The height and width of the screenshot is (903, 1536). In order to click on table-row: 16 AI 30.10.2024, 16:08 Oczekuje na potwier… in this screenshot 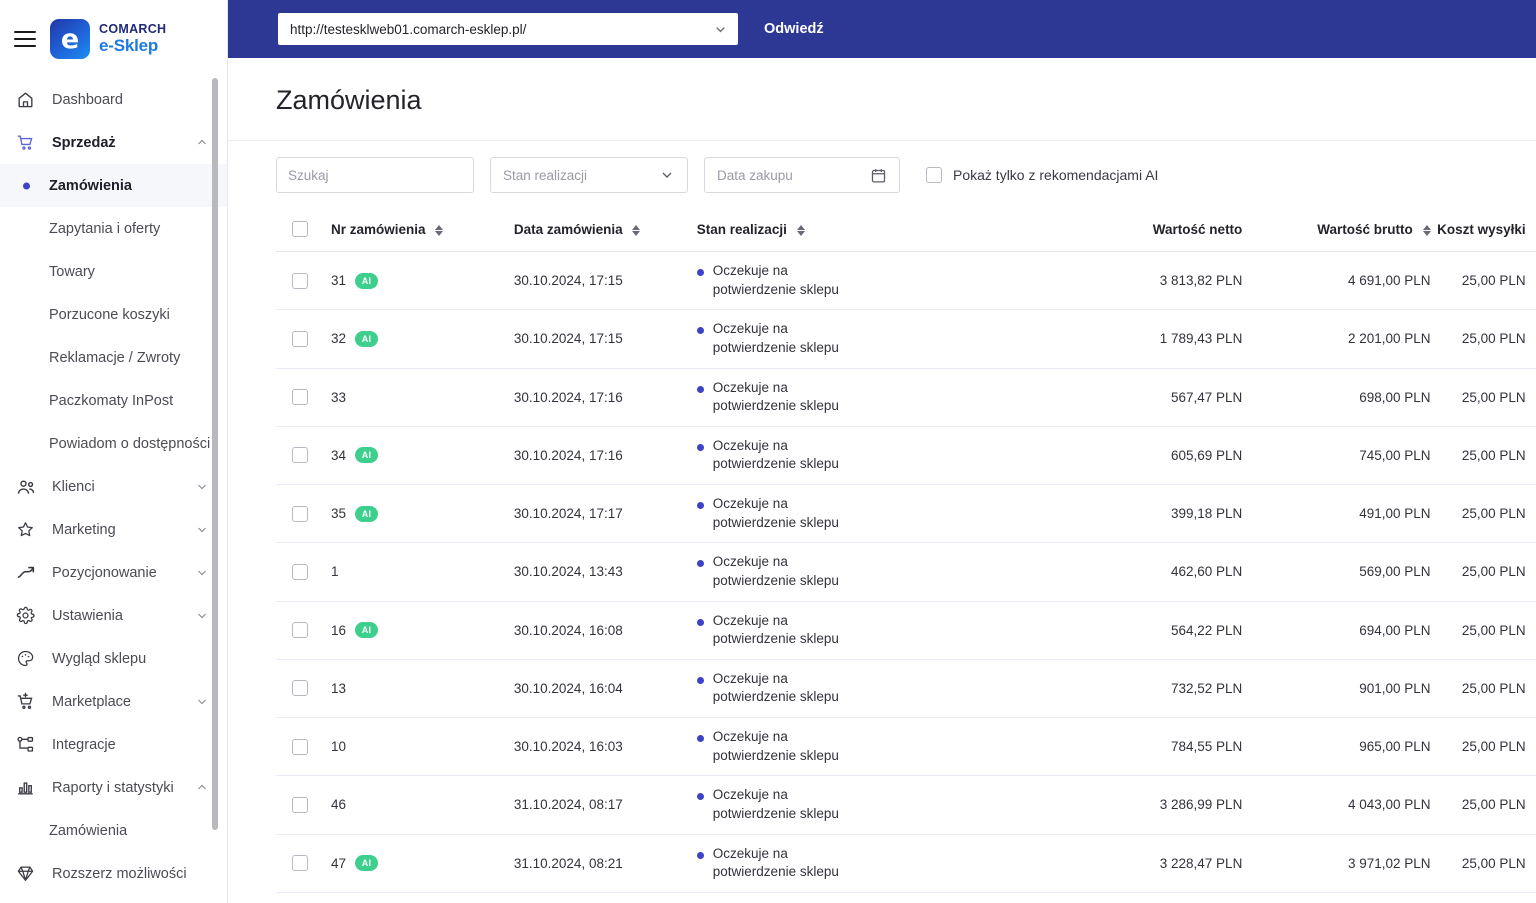, I will do `click(906, 630)`.